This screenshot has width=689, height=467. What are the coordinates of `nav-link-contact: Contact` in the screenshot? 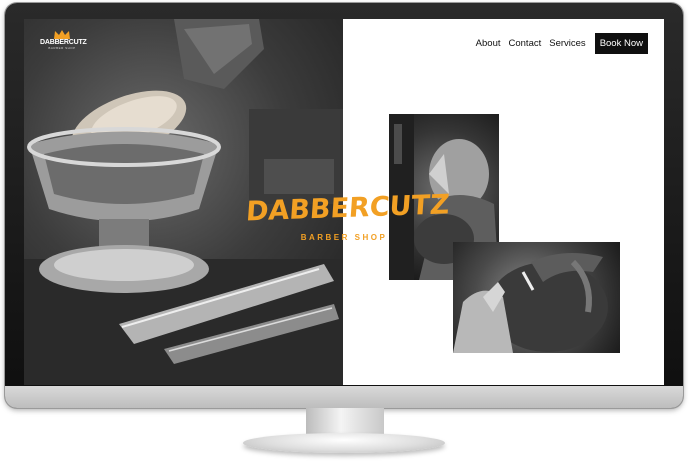 It's located at (525, 43).